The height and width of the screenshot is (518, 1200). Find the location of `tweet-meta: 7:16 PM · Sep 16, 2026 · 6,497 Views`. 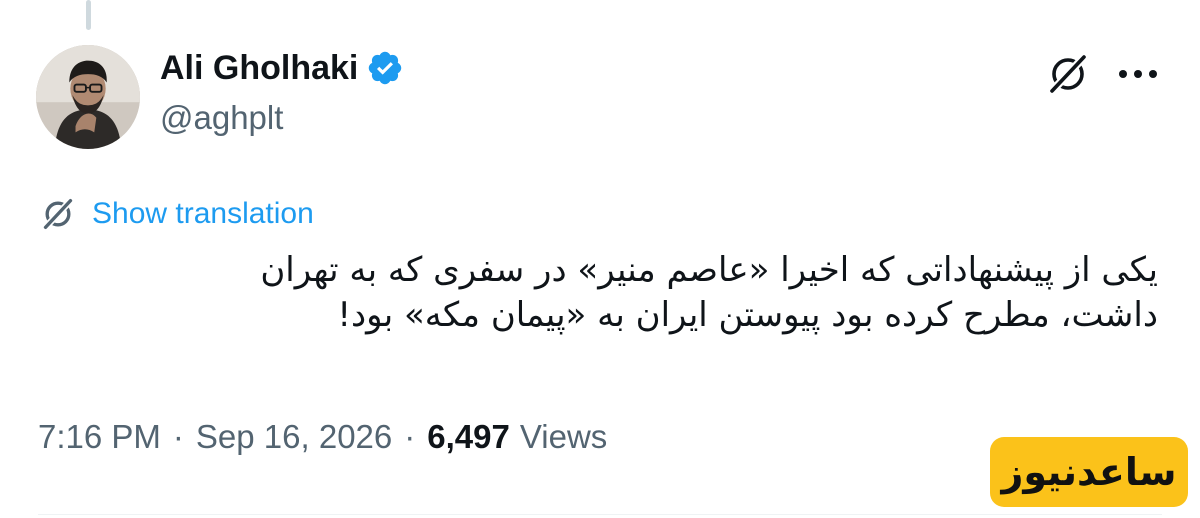

tweet-meta: 7:16 PM · Sep 16, 2026 · 6,497 Views is located at coordinates (322, 437).